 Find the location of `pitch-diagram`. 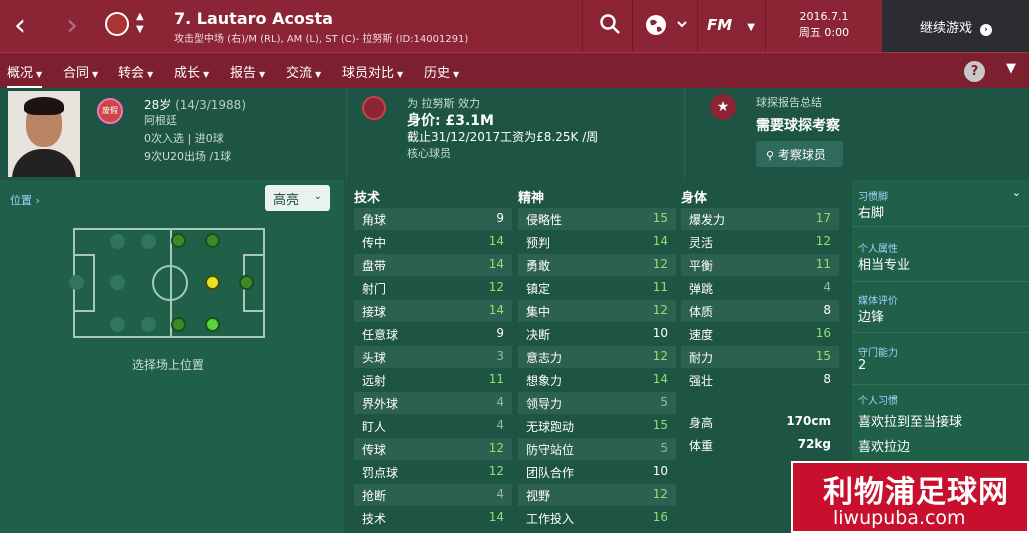

pitch-diagram is located at coordinates (167, 283).